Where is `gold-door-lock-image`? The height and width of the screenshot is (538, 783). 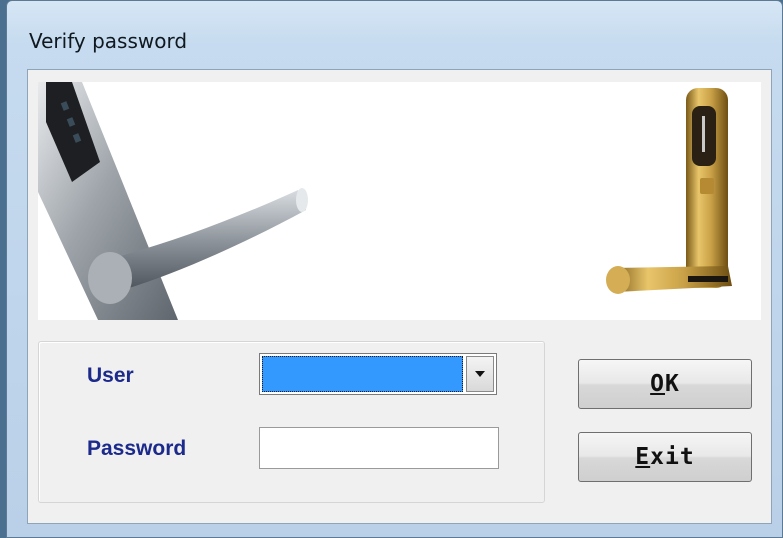
gold-door-lock-image is located at coordinates (669, 191).